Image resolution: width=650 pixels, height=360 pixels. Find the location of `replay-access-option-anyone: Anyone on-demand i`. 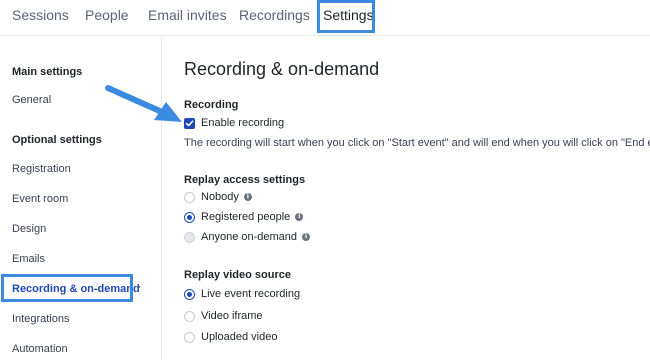

replay-access-option-anyone: Anyone on-demand i is located at coordinates (247, 237).